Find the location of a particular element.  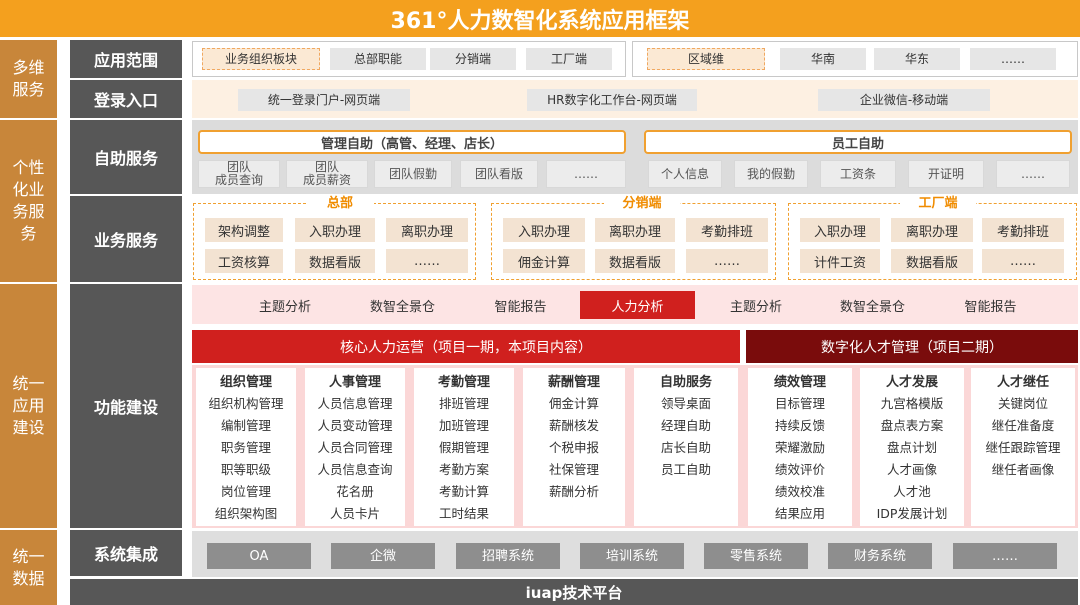

column-item: 加班管理 is located at coordinates (463, 425).